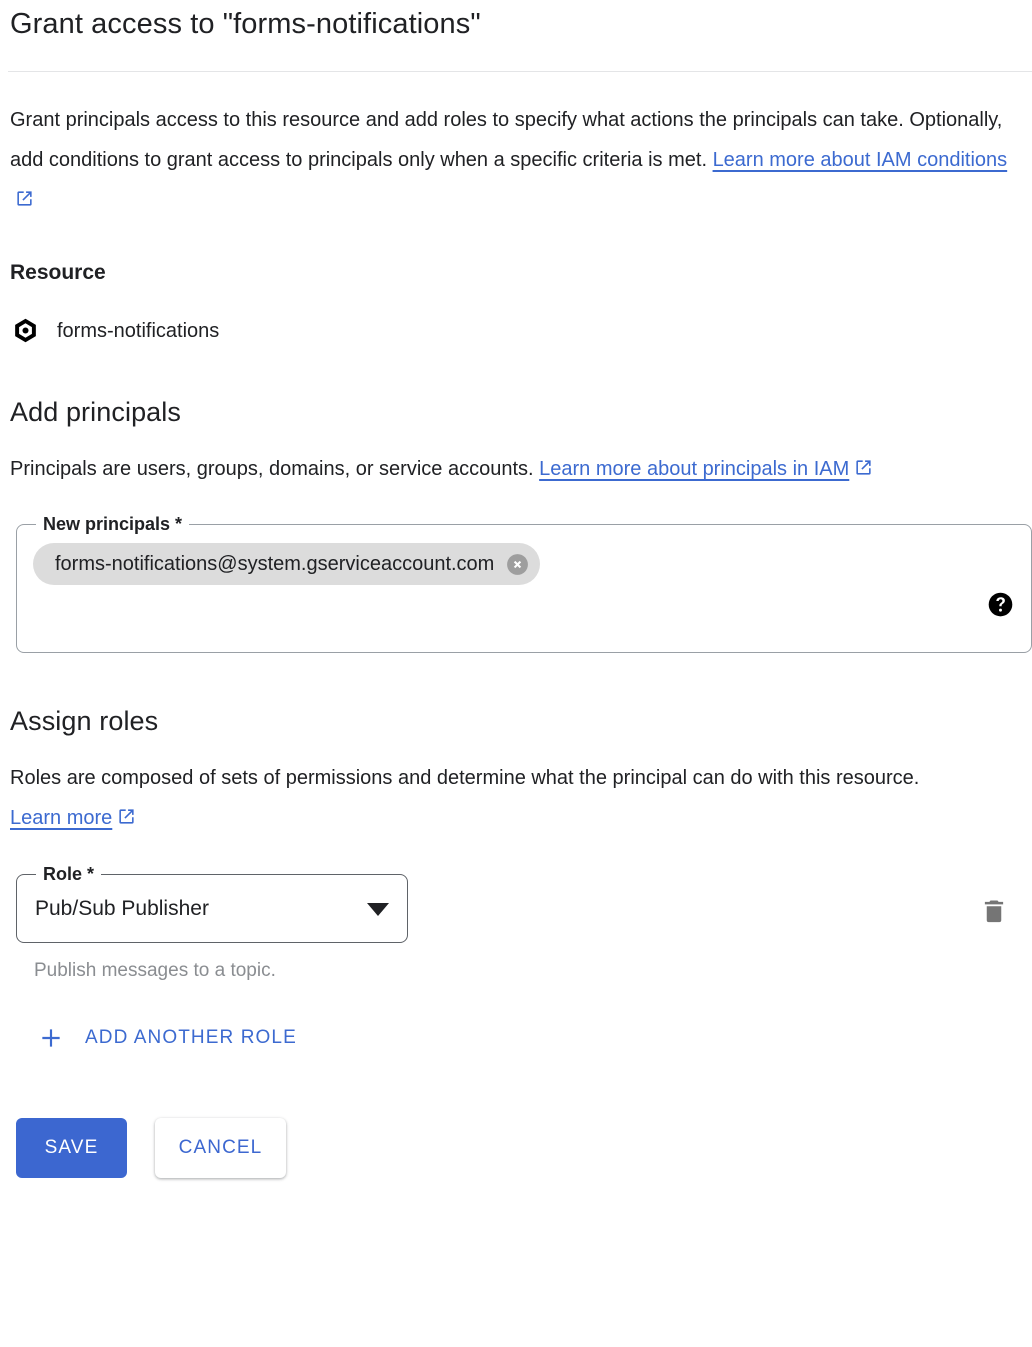 The image size is (1032, 1347). Describe the element at coordinates (516, 330) in the screenshot. I see `resource-row: forms-notifications` at that location.